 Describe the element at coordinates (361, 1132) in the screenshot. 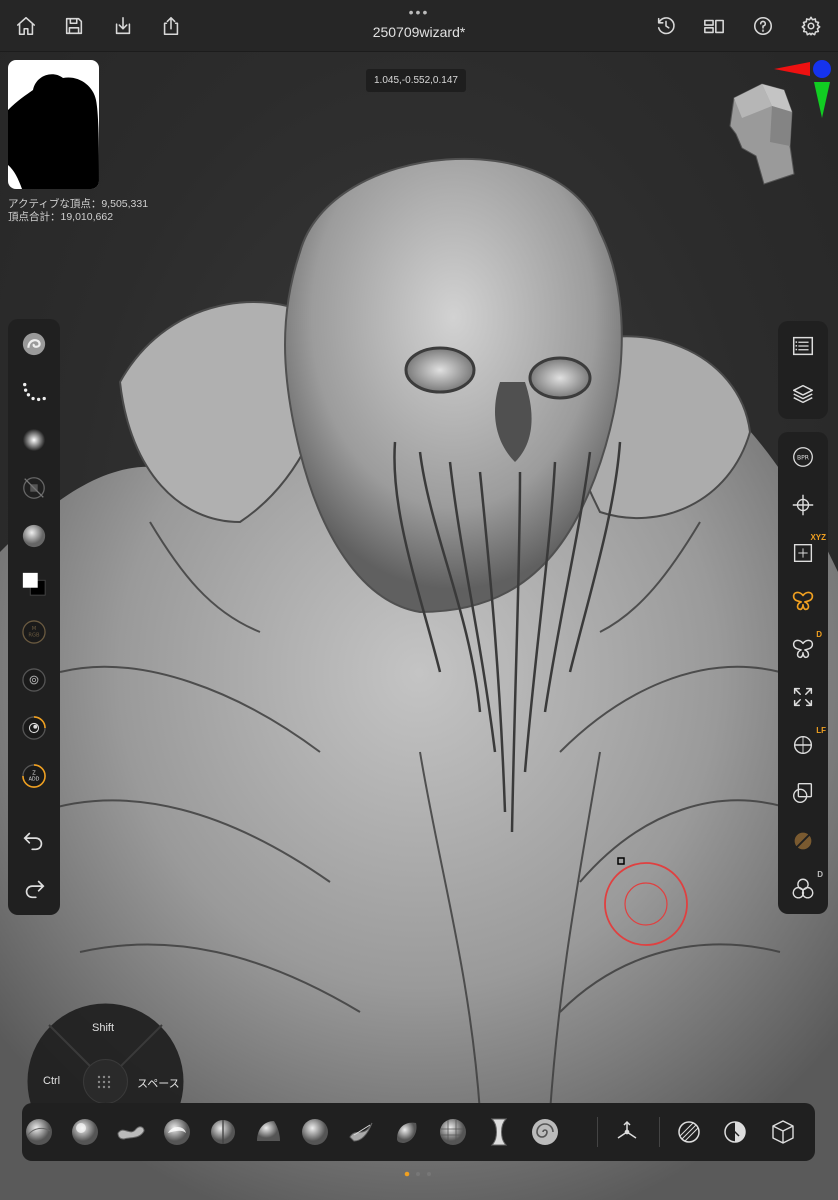

I see `snakehook-brush-icon` at that location.